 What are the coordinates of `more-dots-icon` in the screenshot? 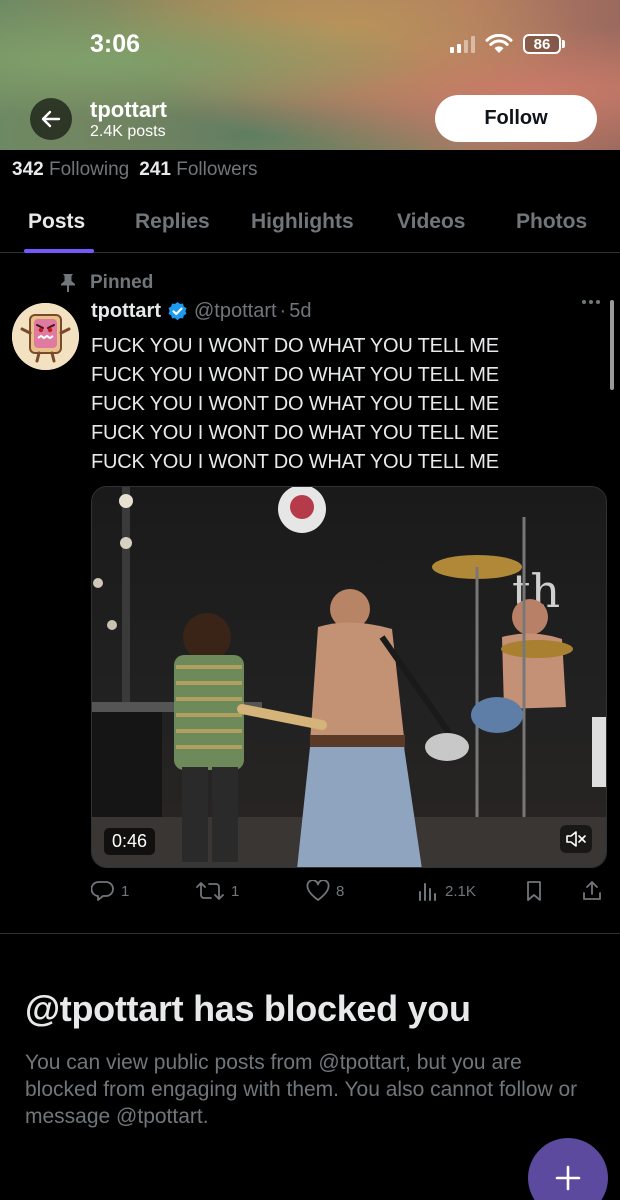 It's located at (591, 302).